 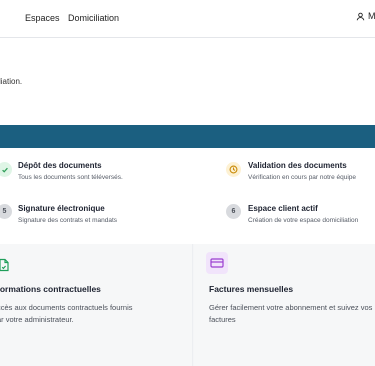 I want to click on step-title-depot: Dépôt des documents, so click(x=60, y=165).